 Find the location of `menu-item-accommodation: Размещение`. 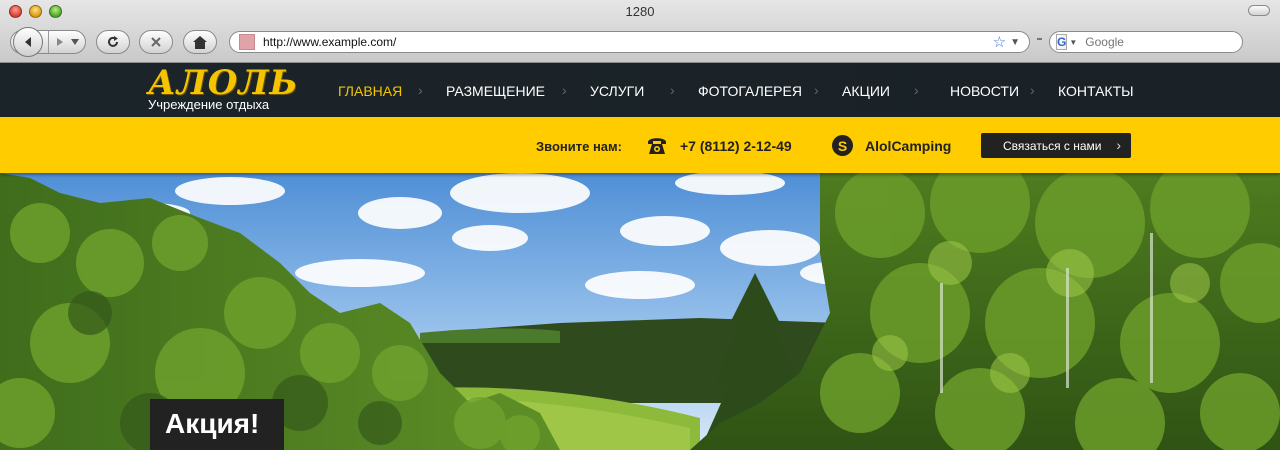

menu-item-accommodation: Размещение is located at coordinates (495, 91).